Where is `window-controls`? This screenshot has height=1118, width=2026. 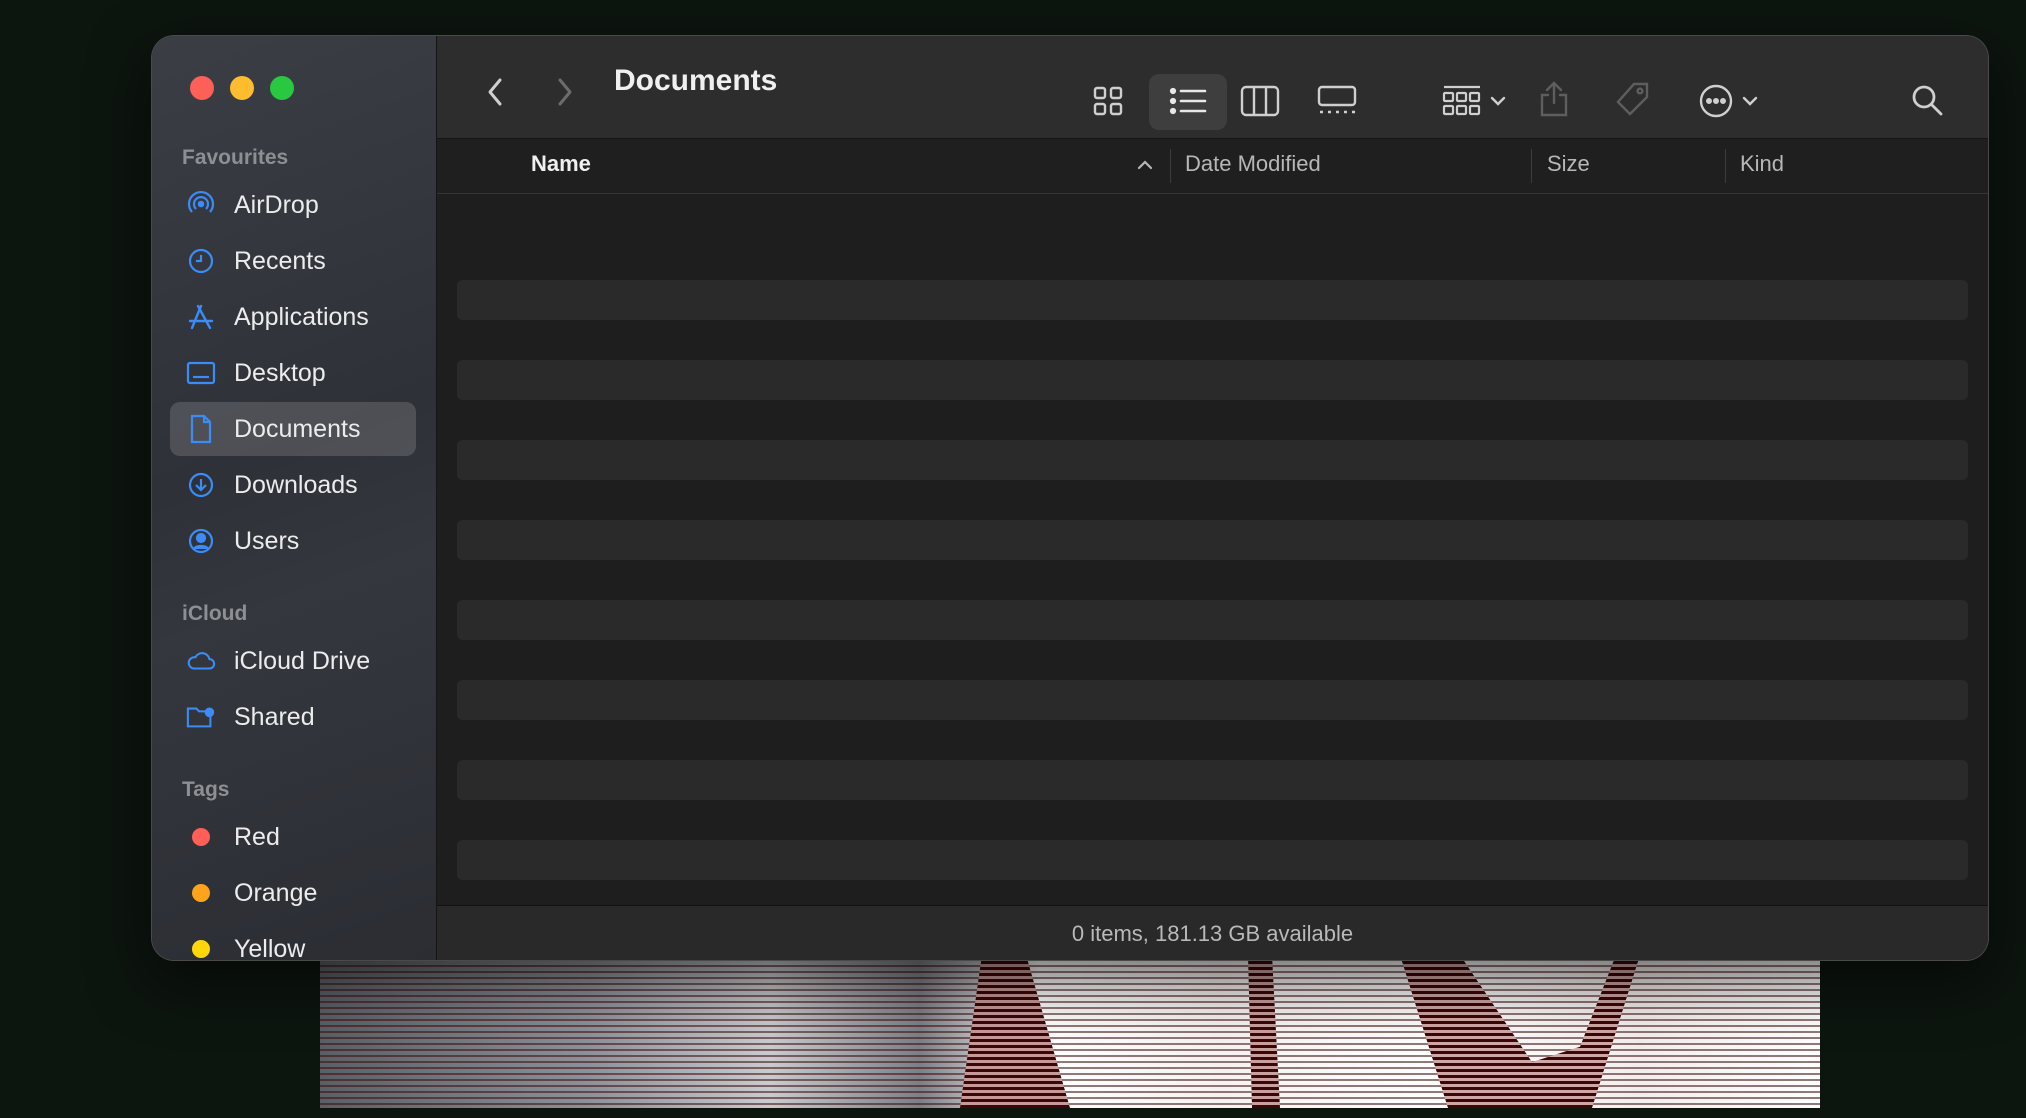
window-controls is located at coordinates (242, 88).